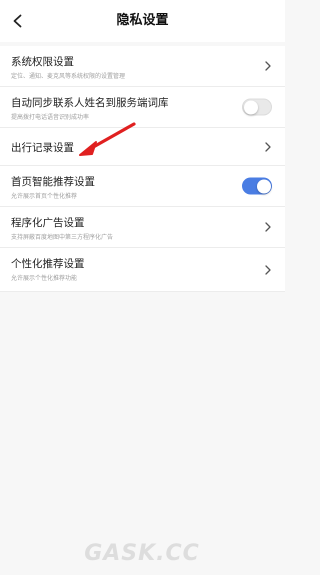  What do you see at coordinates (142, 186) in the screenshot?
I see `settings-row-home-recommend: 首页智能推荐设置 允许展示首页个性化推荐` at bounding box center [142, 186].